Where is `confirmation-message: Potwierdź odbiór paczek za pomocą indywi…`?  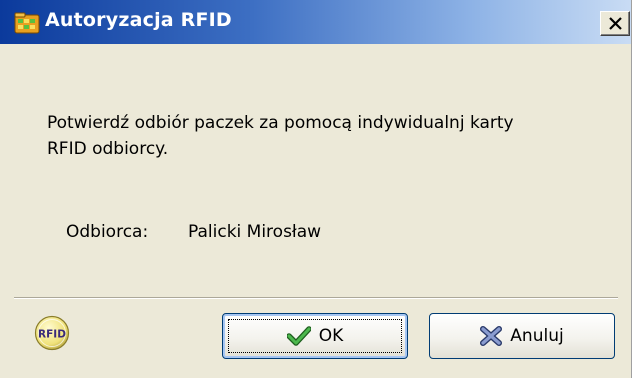
confirmation-message: Potwierdź odbiór paczek za pomocą indywi… is located at coordinates (327, 136).